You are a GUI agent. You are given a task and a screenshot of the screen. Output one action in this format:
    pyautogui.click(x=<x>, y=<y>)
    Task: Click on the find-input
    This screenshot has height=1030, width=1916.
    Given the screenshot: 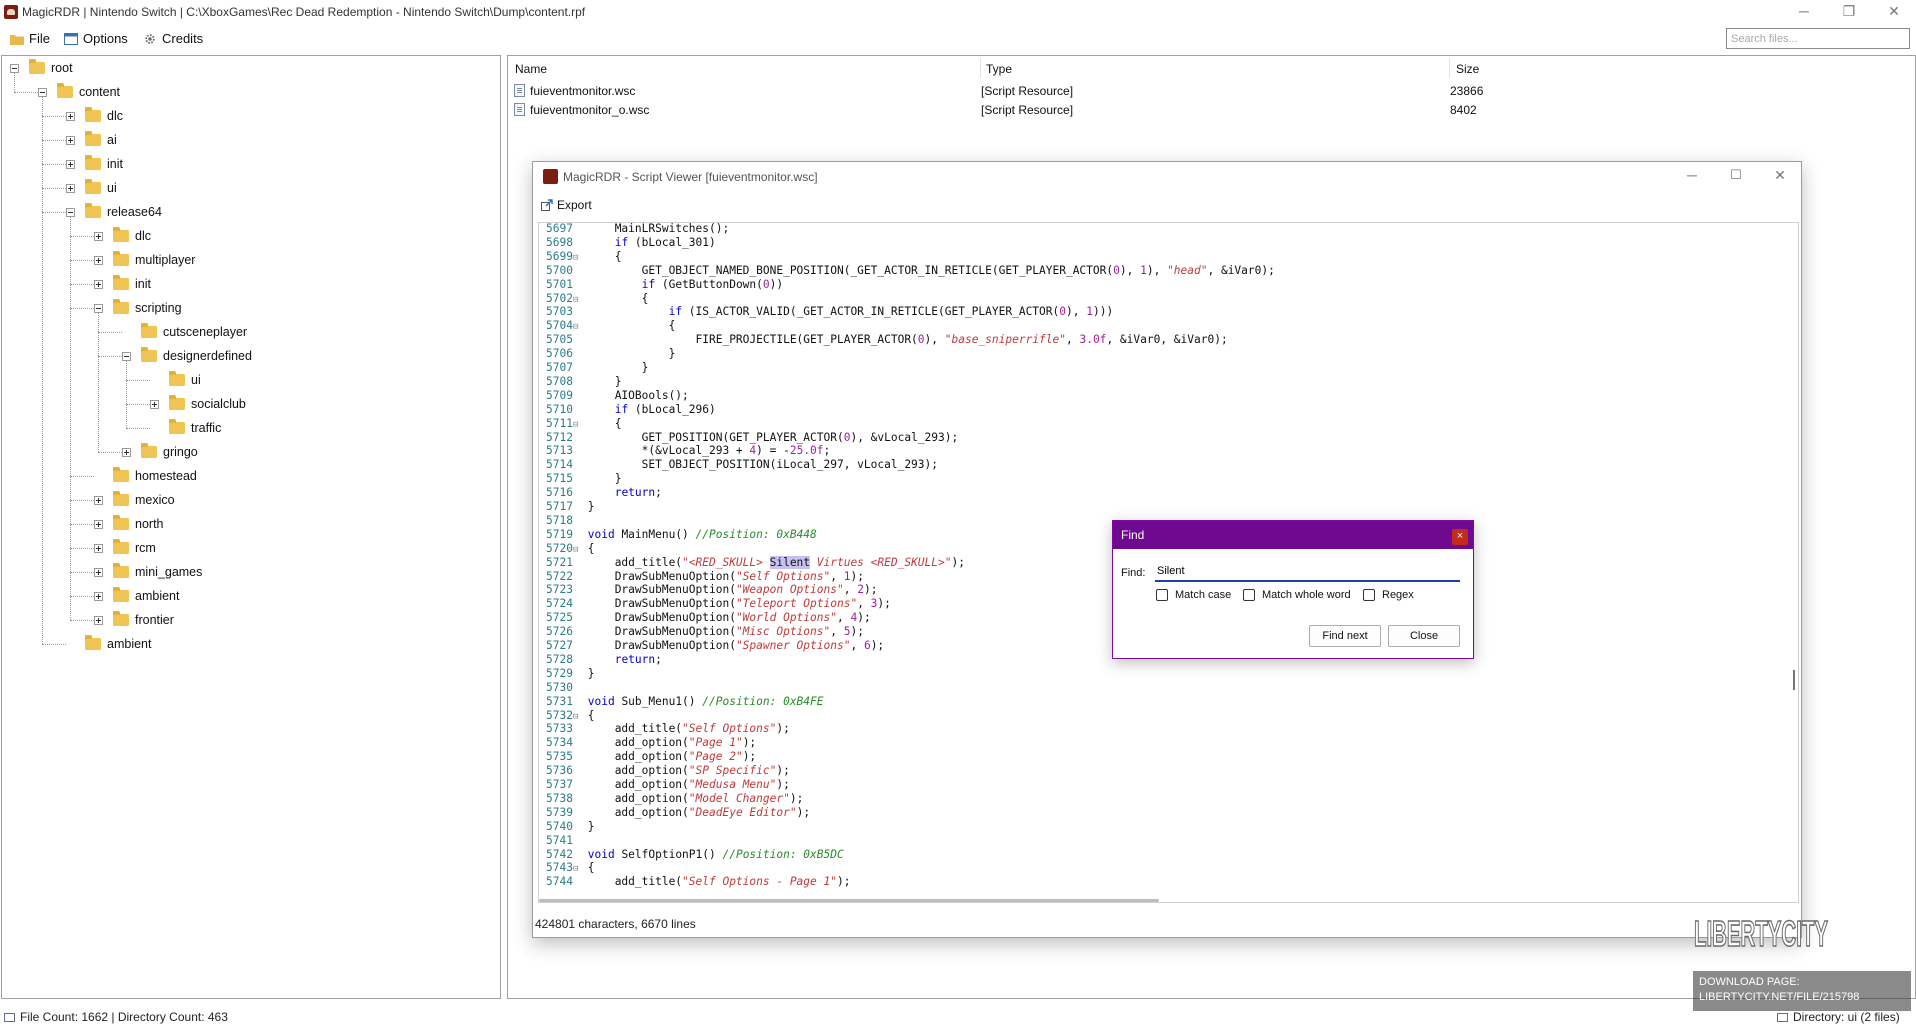 What is the action you would take?
    pyautogui.click(x=1307, y=572)
    